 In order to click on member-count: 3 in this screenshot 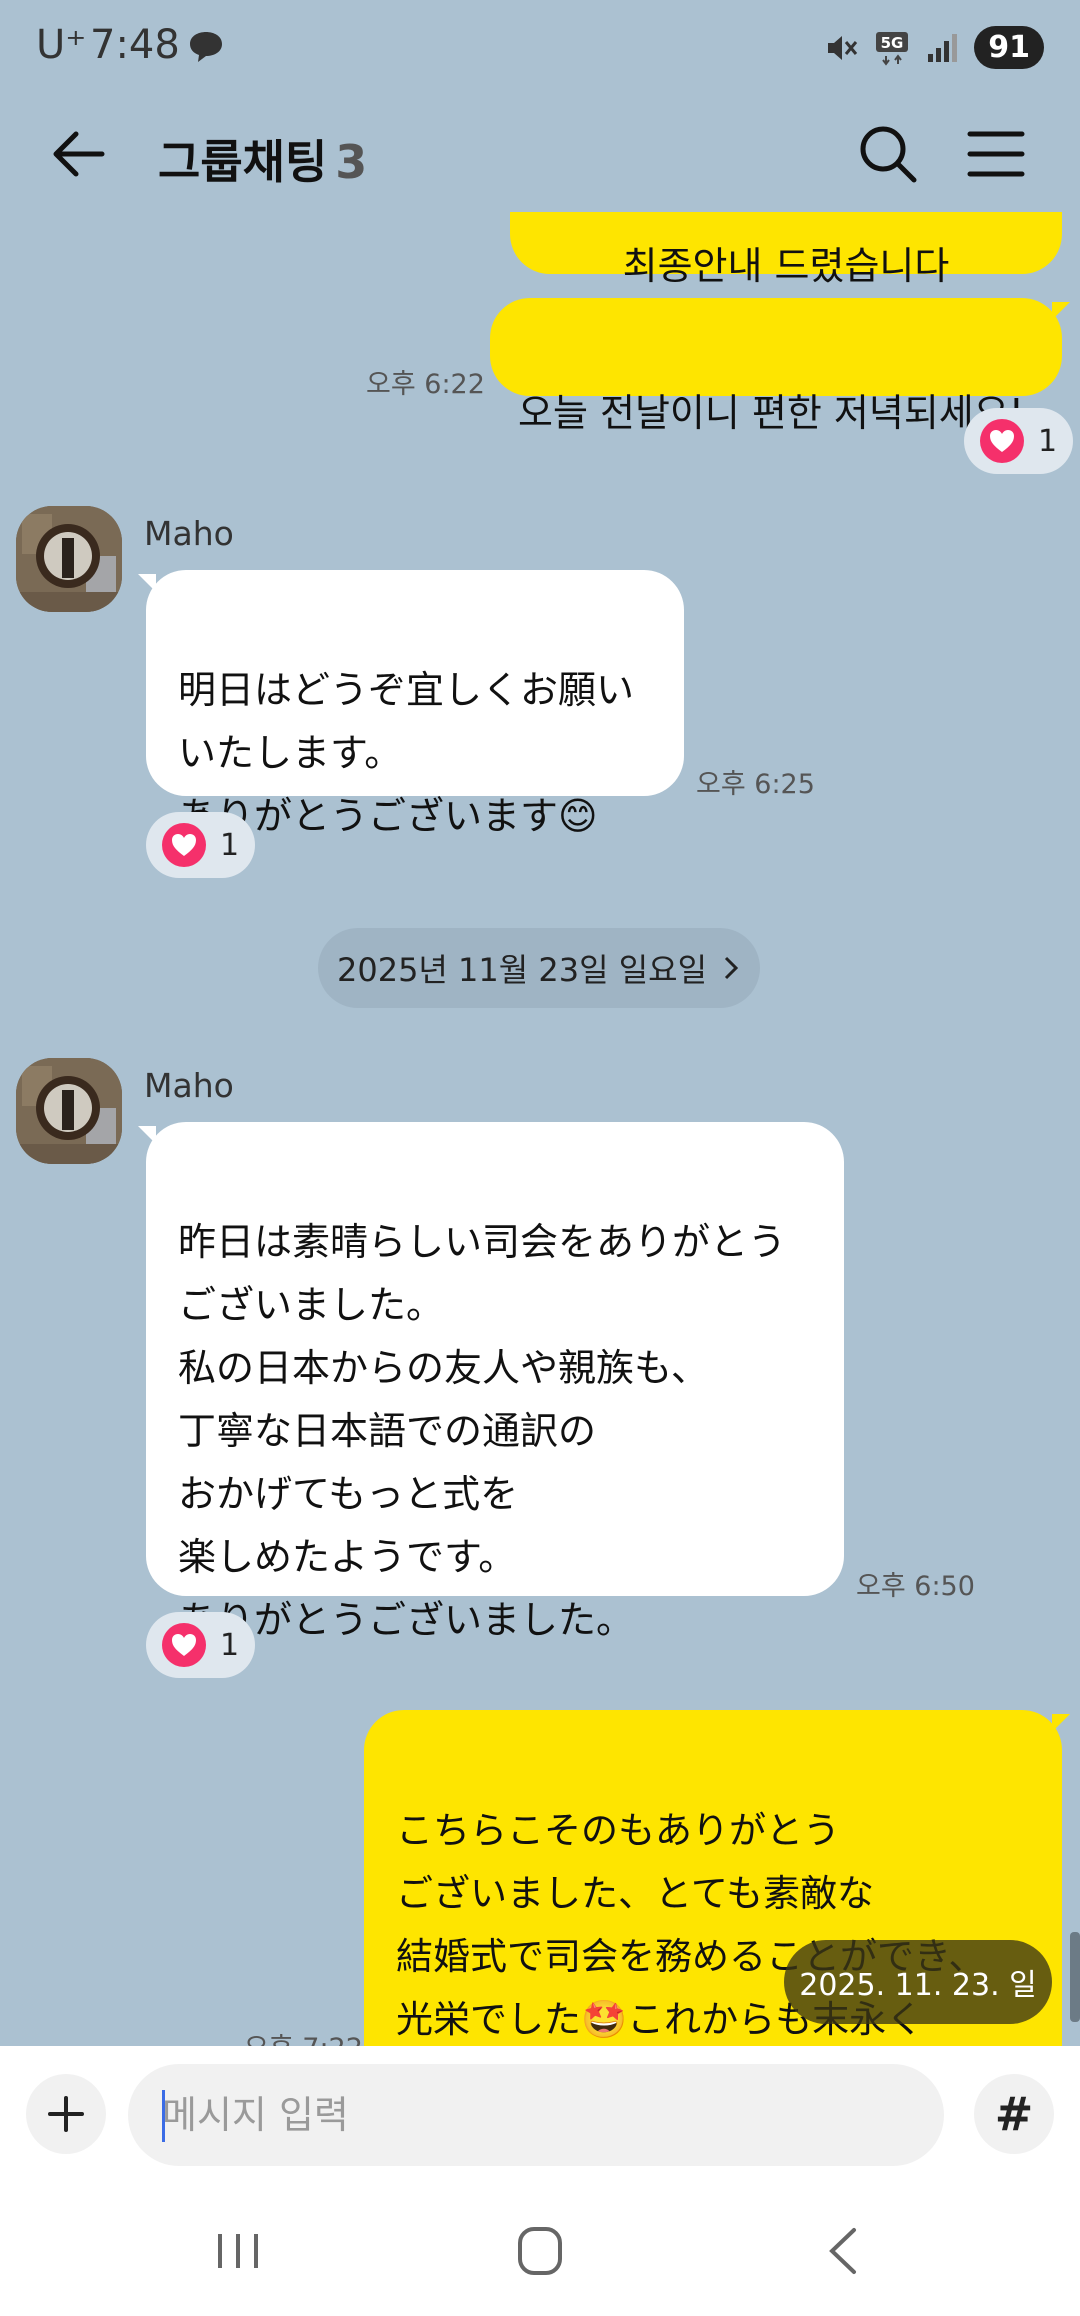, I will do `click(351, 162)`.